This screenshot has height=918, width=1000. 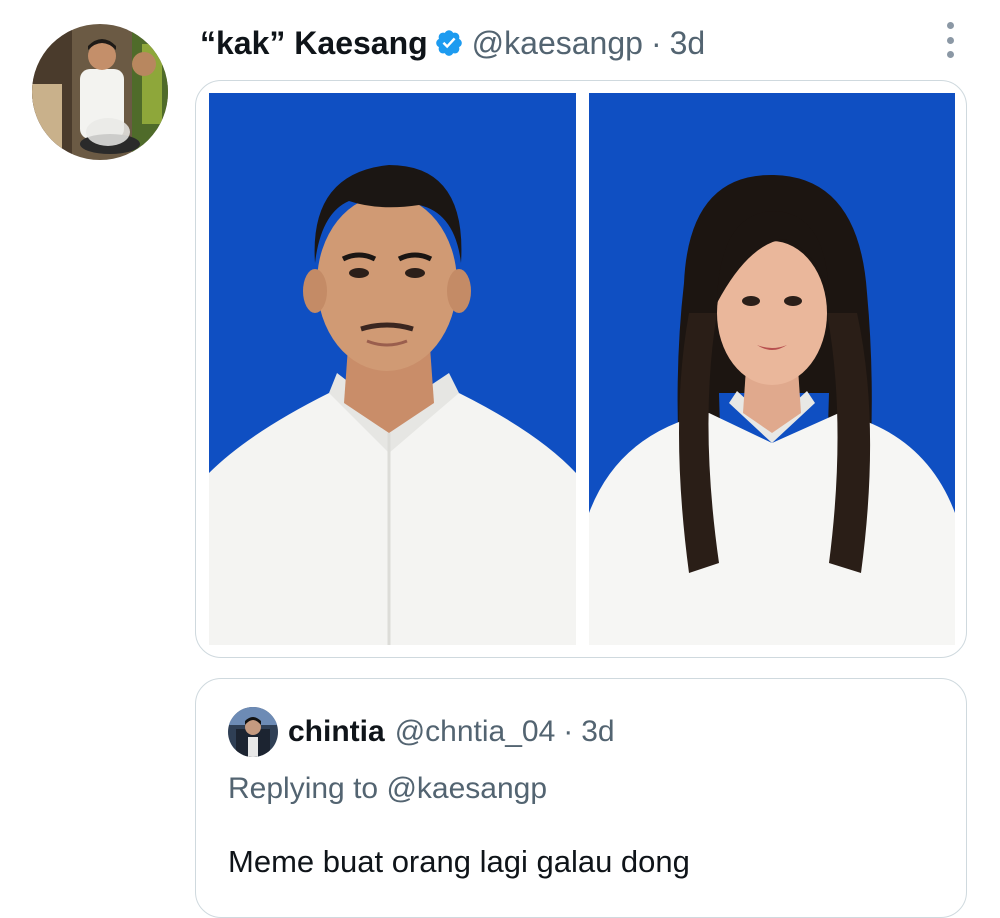 I want to click on author-handle: @kaesangp, so click(x=557, y=43).